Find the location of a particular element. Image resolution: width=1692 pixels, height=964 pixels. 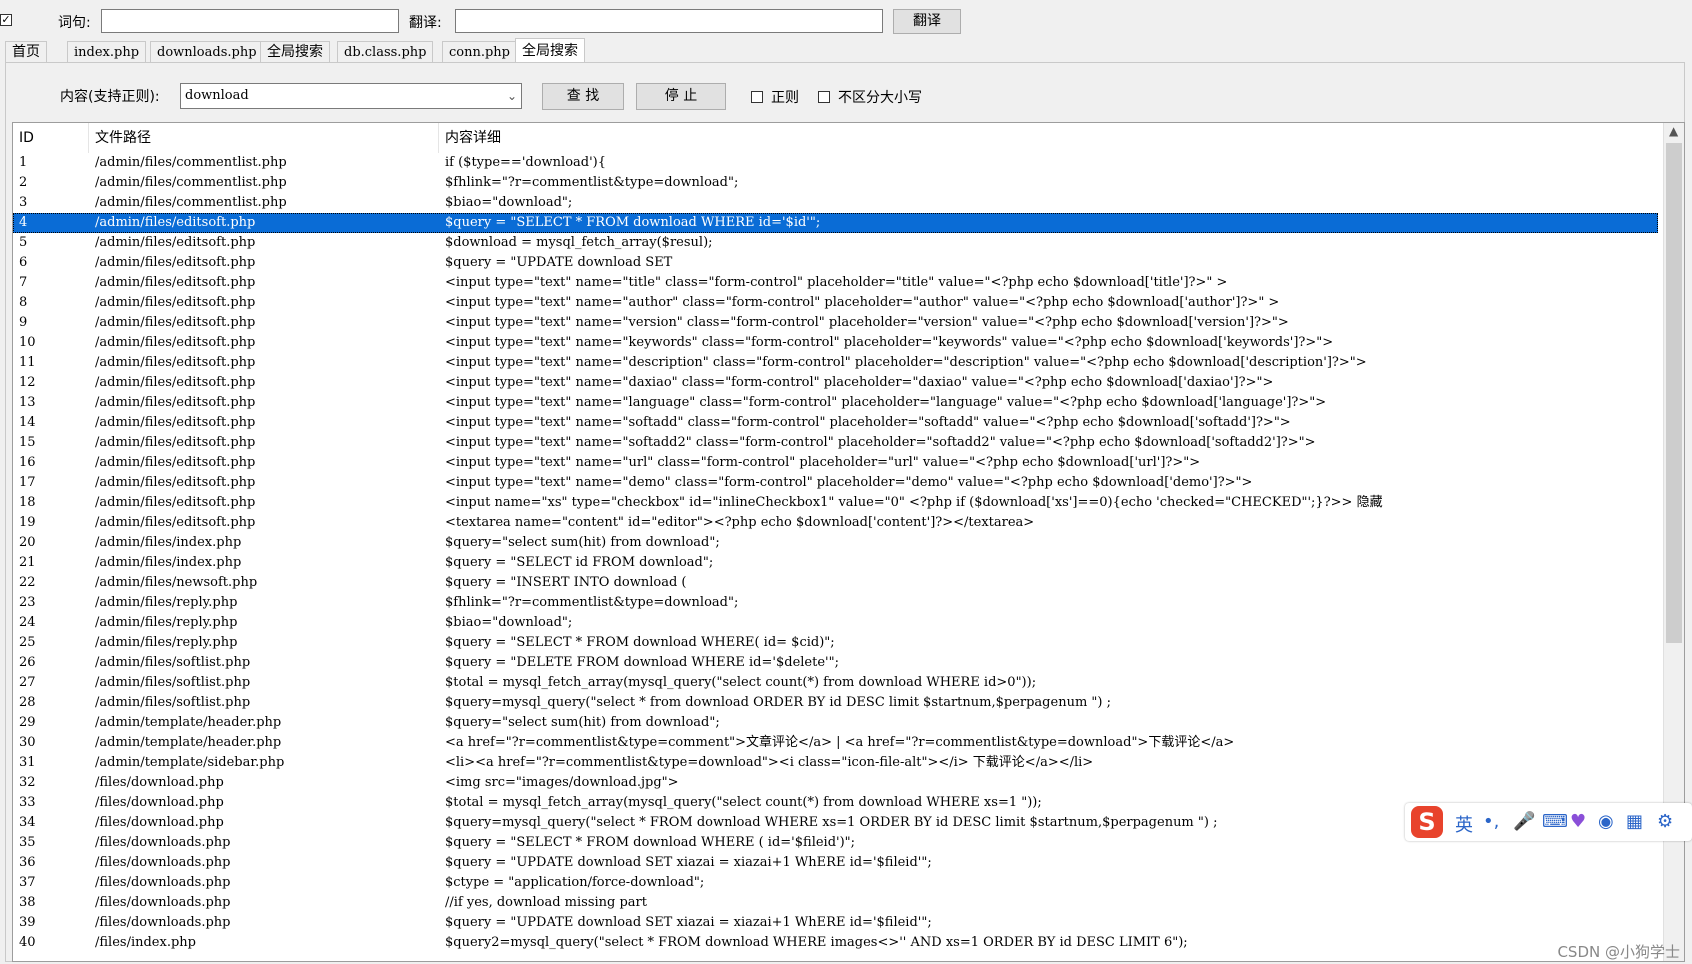

toolbox-icon: ▦ is located at coordinates (1634, 821).